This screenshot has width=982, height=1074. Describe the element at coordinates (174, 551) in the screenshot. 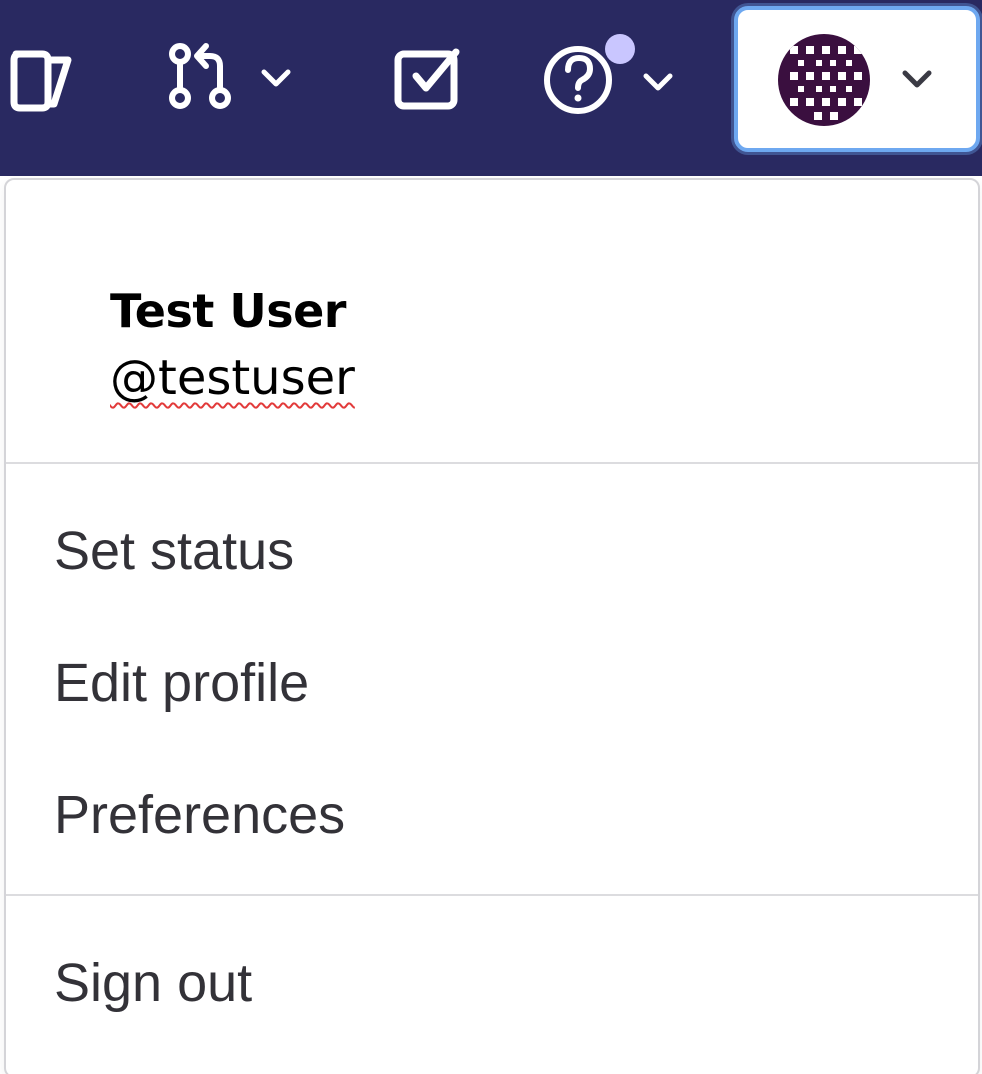

I see `set-status-item: Set status` at that location.